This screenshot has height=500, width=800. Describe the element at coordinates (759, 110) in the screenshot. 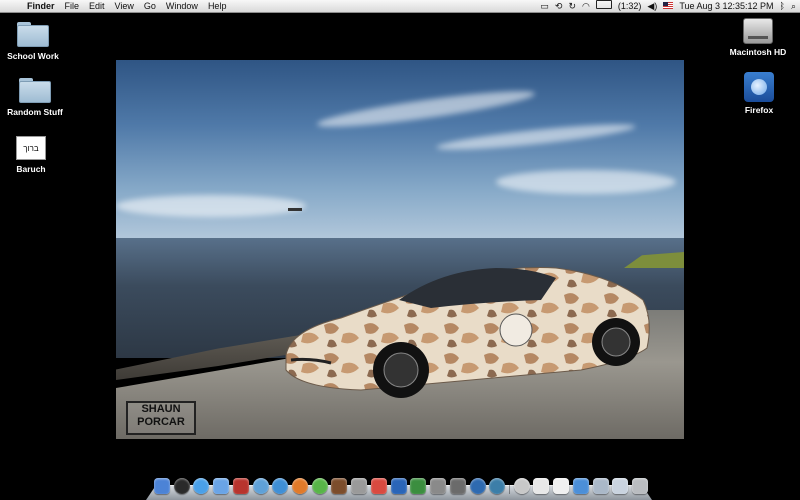

I see `desktop-icon-label: Firefox` at that location.